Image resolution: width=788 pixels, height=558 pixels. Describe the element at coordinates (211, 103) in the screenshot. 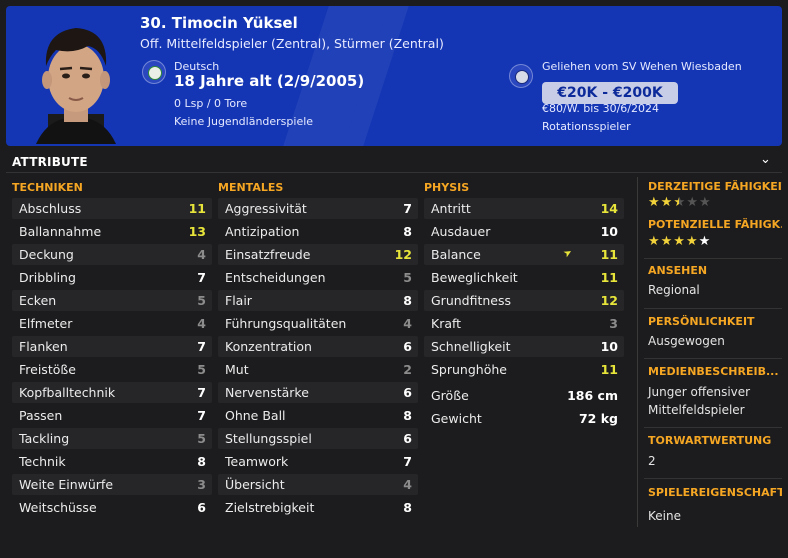

I see `appearances: 0 Lsp / 0 Tore` at that location.